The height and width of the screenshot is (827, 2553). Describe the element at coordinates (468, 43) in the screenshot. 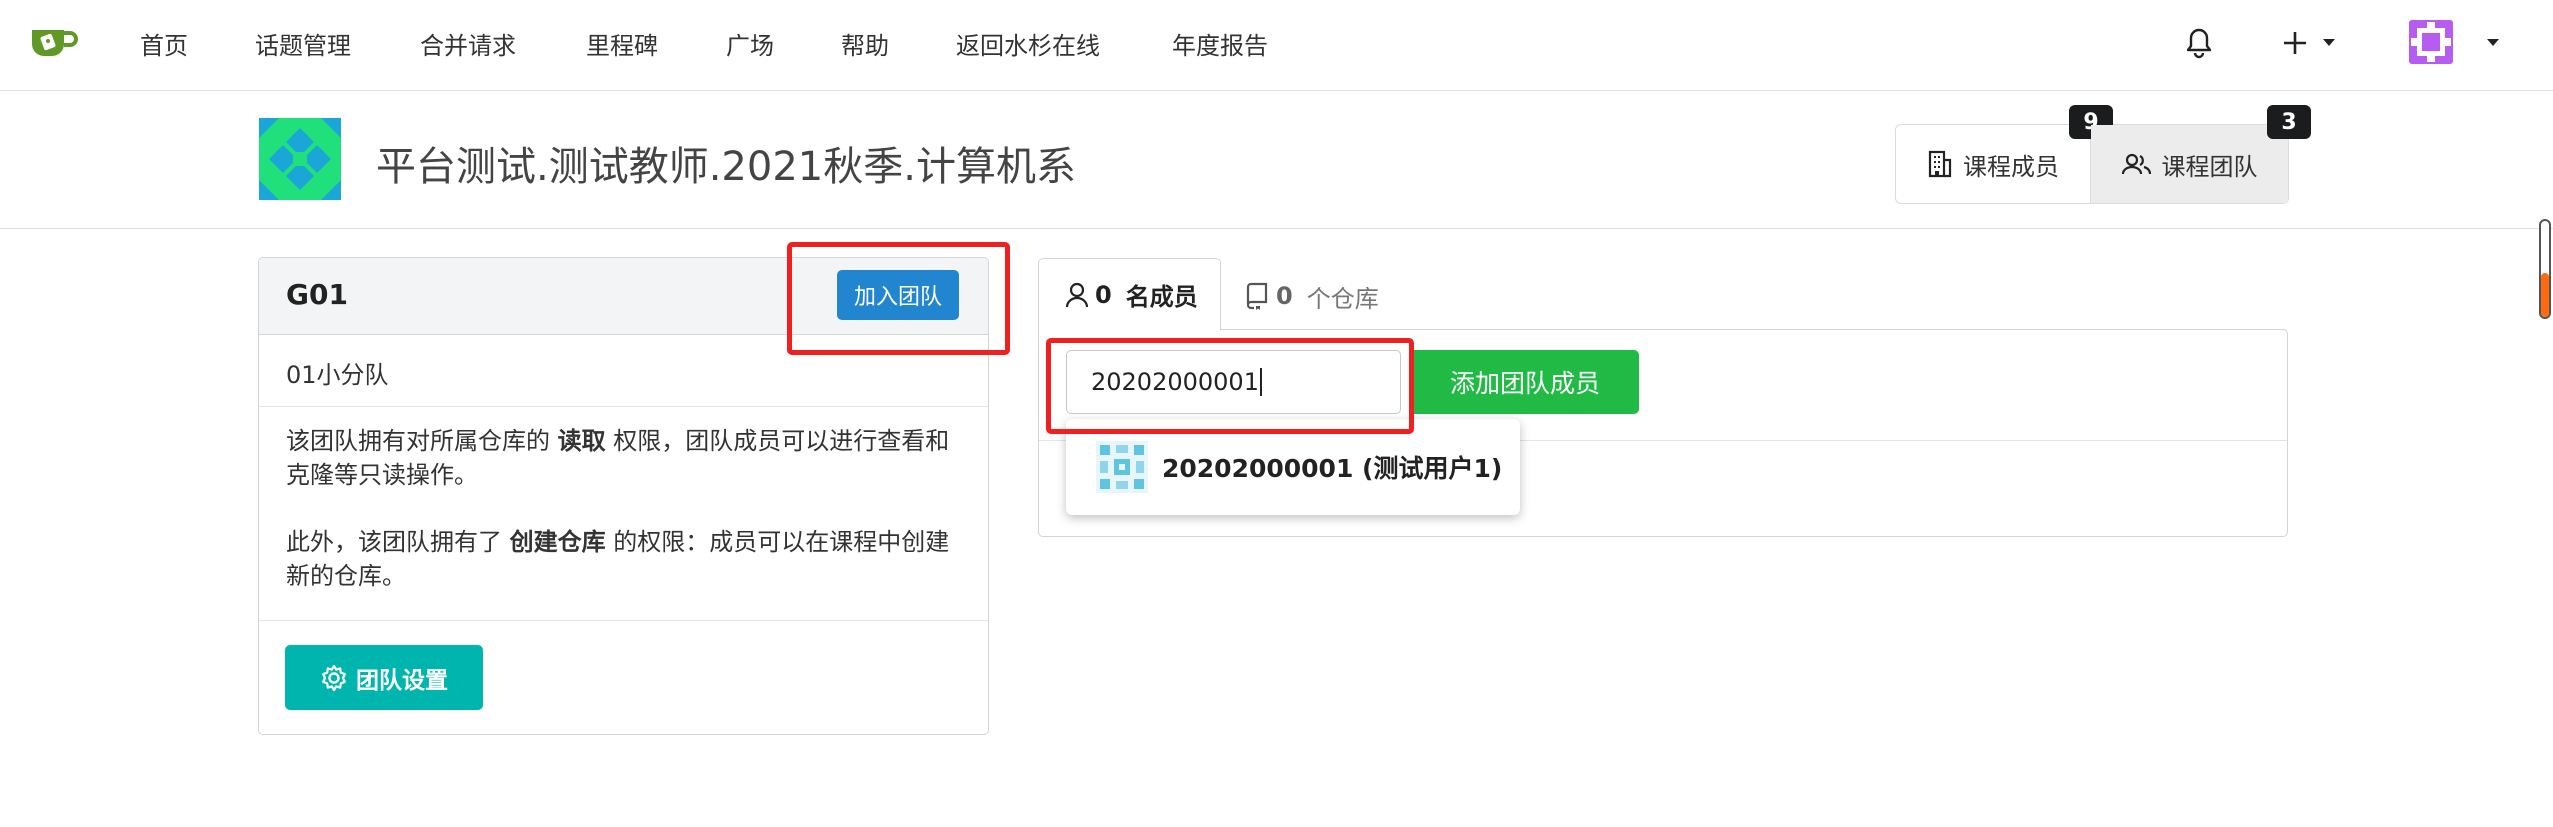

I see `nav-pull-requests: 合并请求` at that location.